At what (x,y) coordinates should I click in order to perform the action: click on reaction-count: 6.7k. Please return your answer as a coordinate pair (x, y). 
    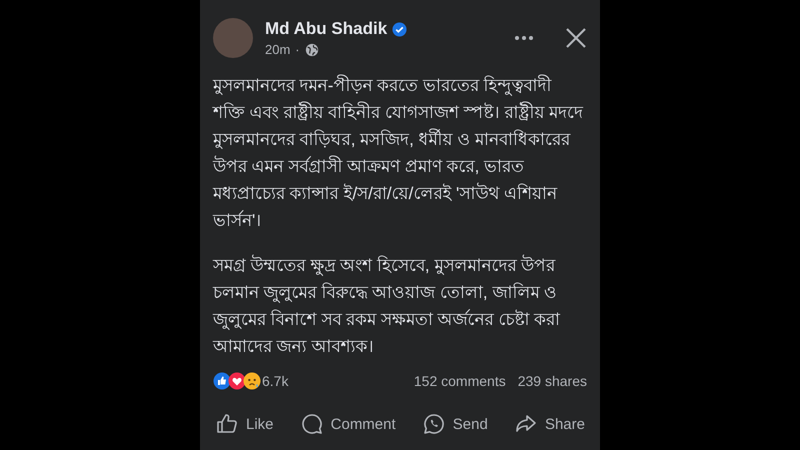
    Looking at the image, I should click on (275, 381).